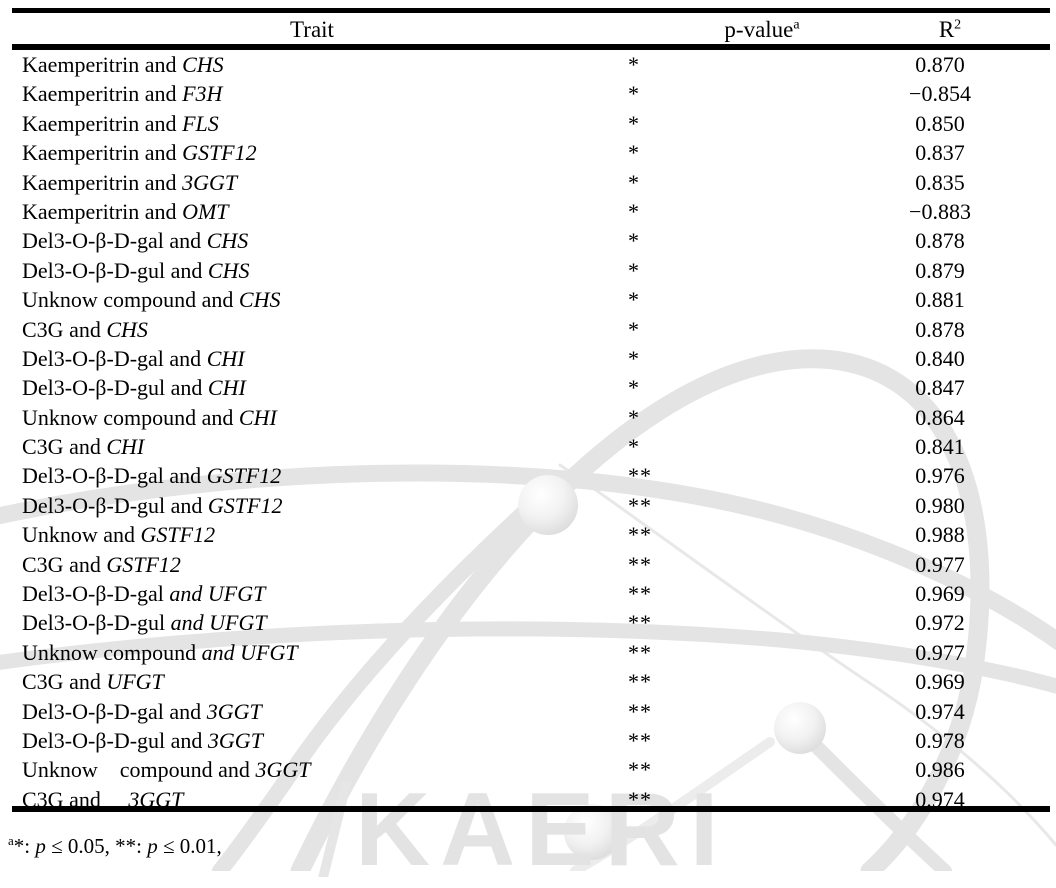 This screenshot has width=1056, height=888. What do you see at coordinates (940, 447) in the screenshot?
I see `cell-r2-value: 0.841` at bounding box center [940, 447].